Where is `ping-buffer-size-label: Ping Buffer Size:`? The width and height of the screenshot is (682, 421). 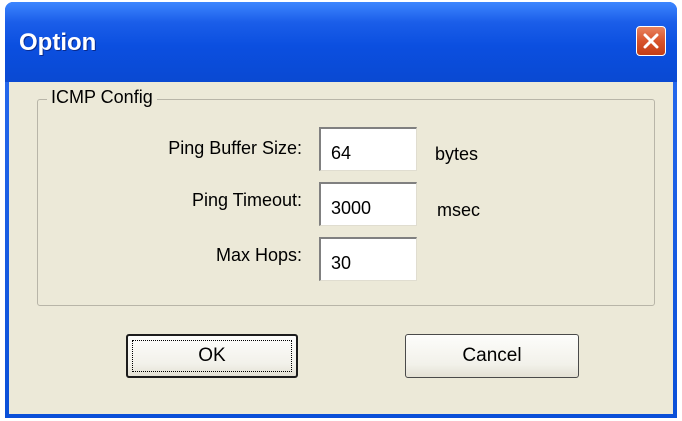
ping-buffer-size-label: Ping Buffer Size: is located at coordinates (235, 148).